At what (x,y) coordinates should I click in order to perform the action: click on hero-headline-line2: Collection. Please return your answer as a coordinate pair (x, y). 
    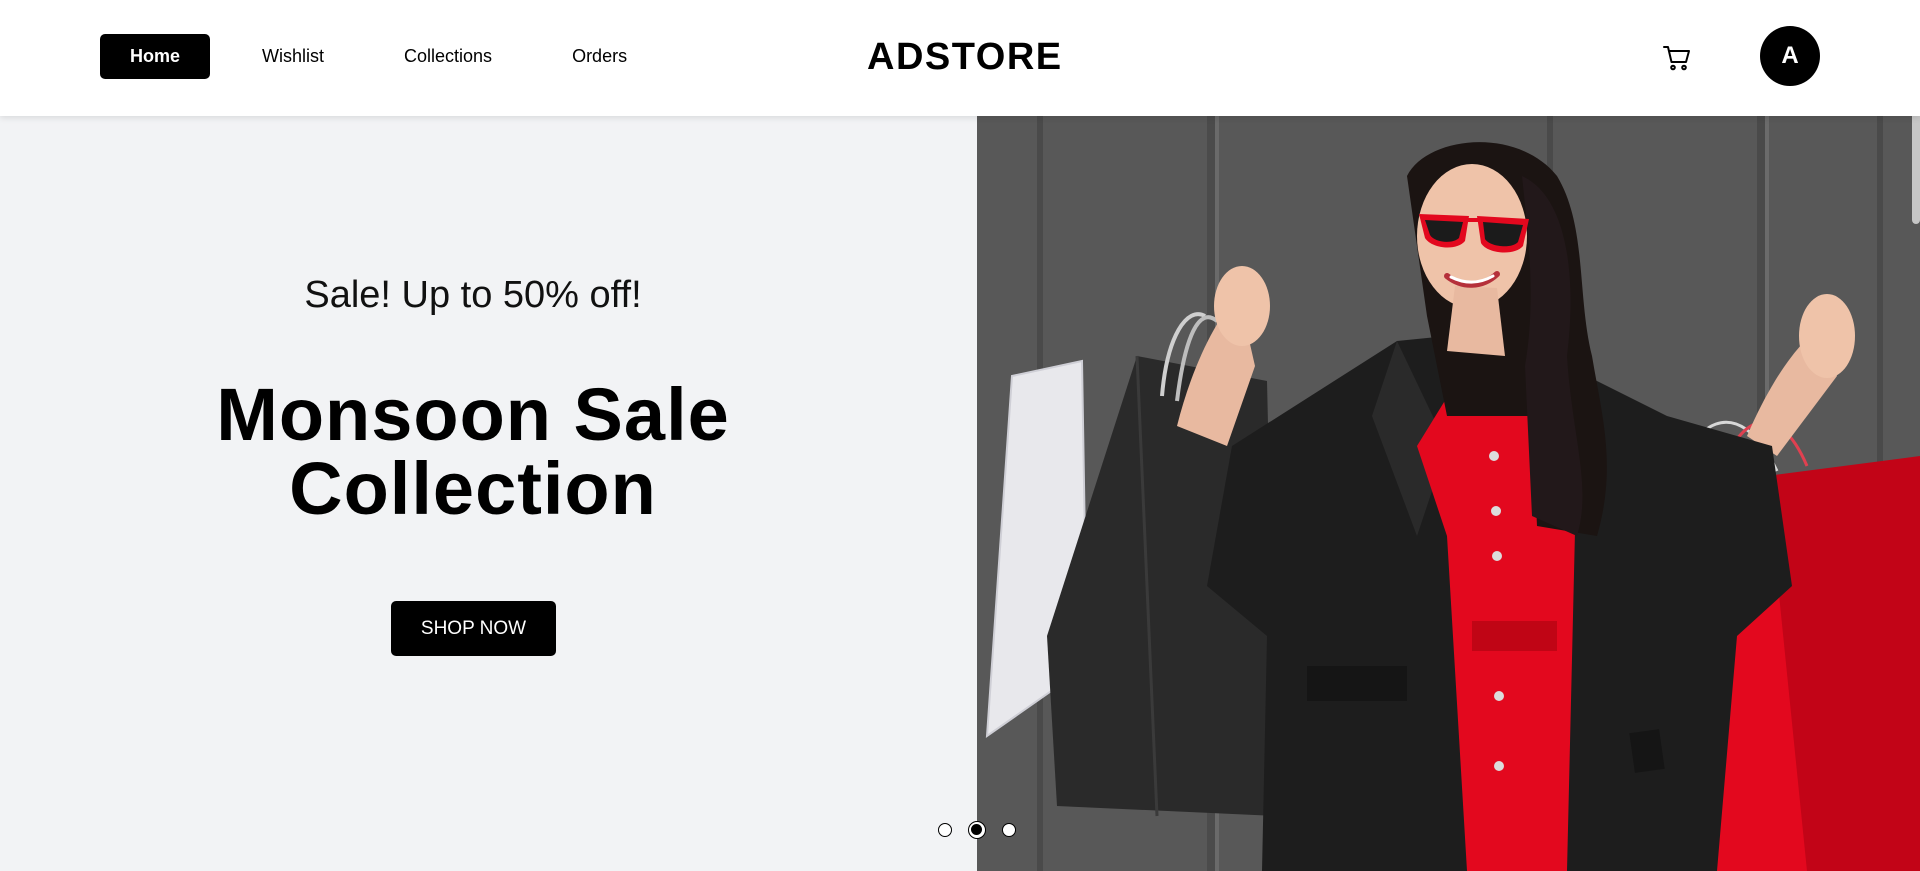
    Looking at the image, I should click on (473, 488).